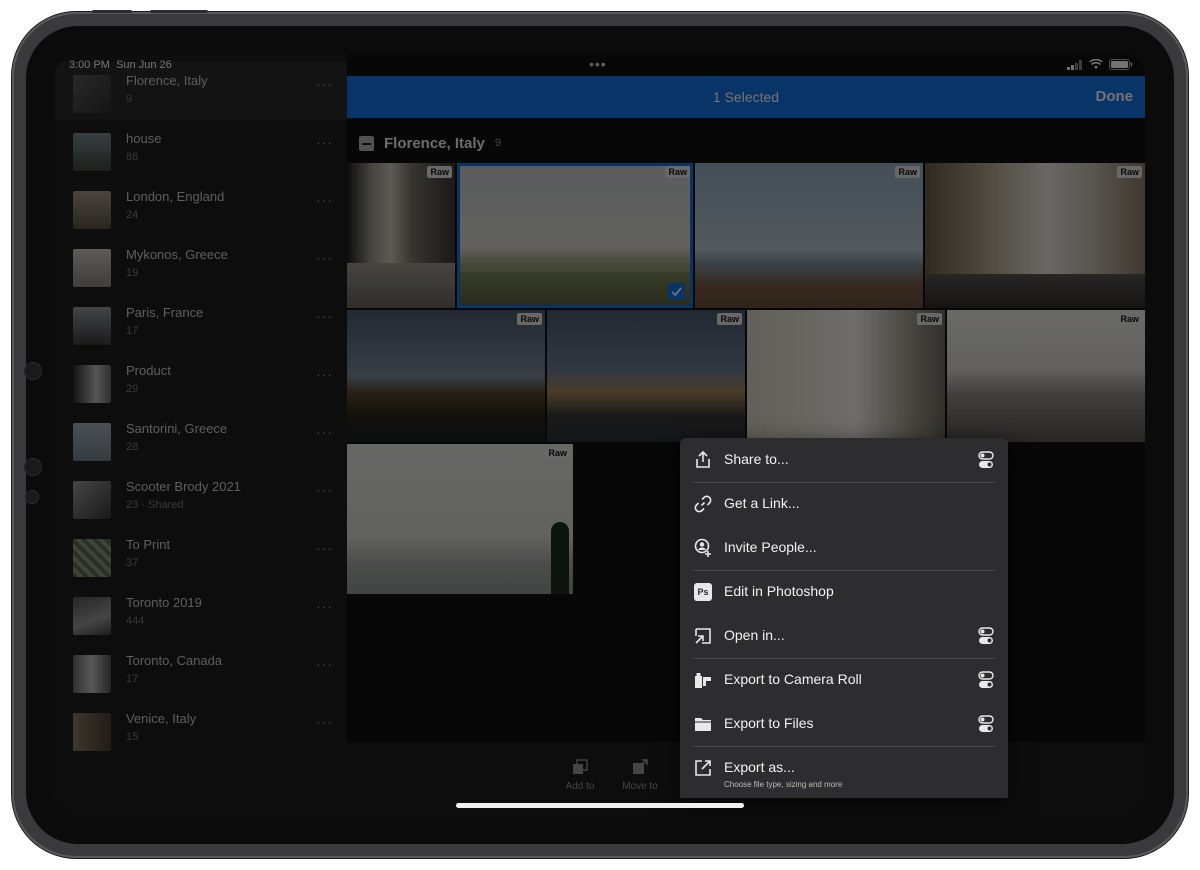  I want to click on photoshop-icon: Ps, so click(703, 592).